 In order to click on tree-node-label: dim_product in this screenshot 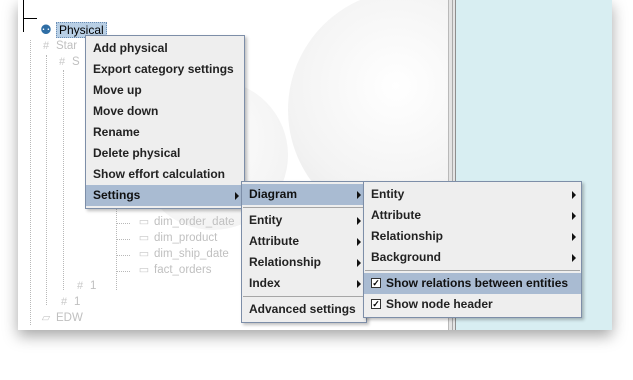, I will do `click(186, 238)`.